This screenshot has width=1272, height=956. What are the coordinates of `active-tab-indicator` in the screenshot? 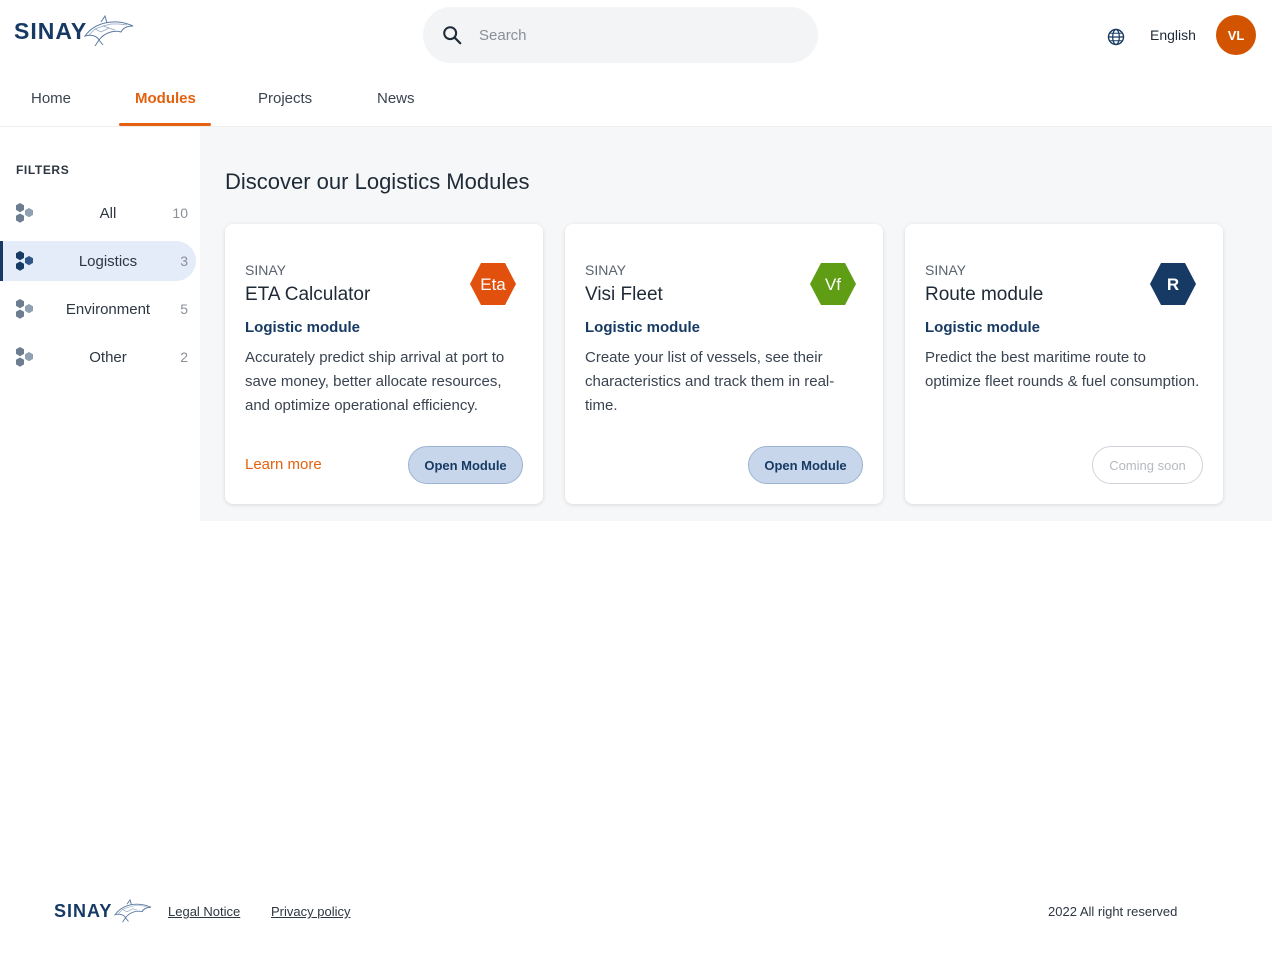 It's located at (165, 124).